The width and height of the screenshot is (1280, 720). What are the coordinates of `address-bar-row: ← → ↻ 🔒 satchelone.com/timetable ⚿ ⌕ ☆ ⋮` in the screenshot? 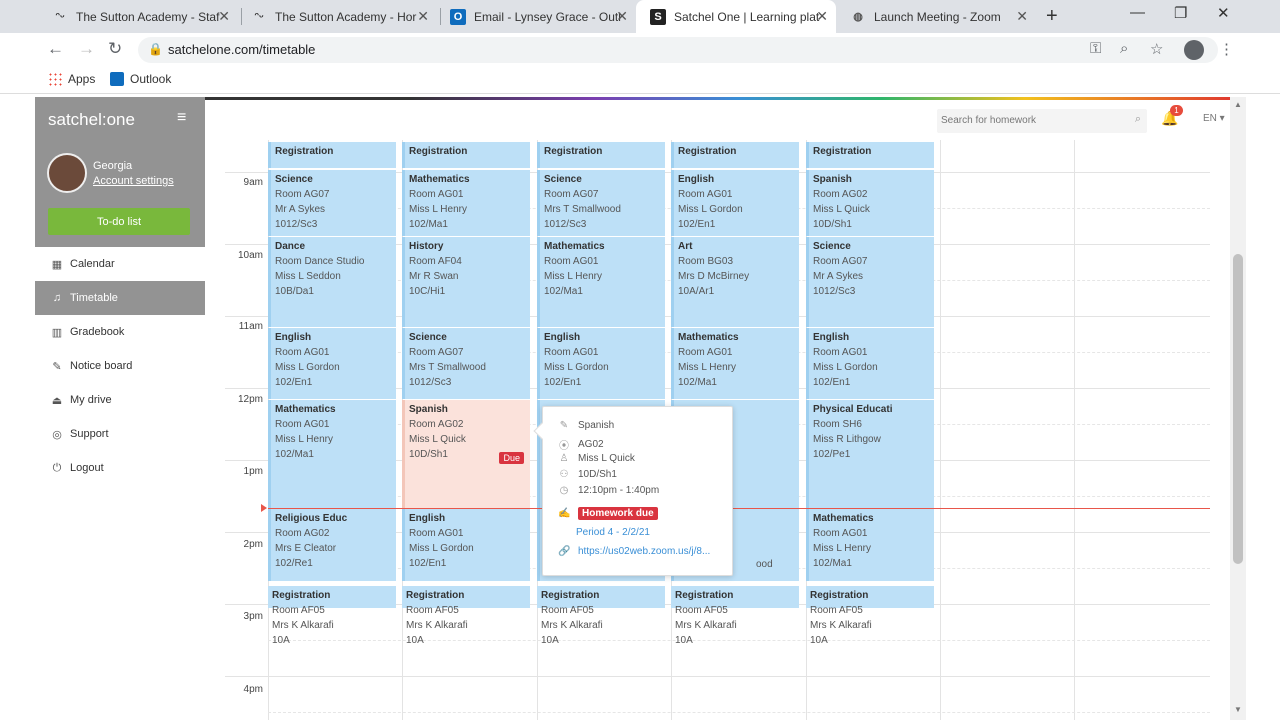 It's located at (640, 49).